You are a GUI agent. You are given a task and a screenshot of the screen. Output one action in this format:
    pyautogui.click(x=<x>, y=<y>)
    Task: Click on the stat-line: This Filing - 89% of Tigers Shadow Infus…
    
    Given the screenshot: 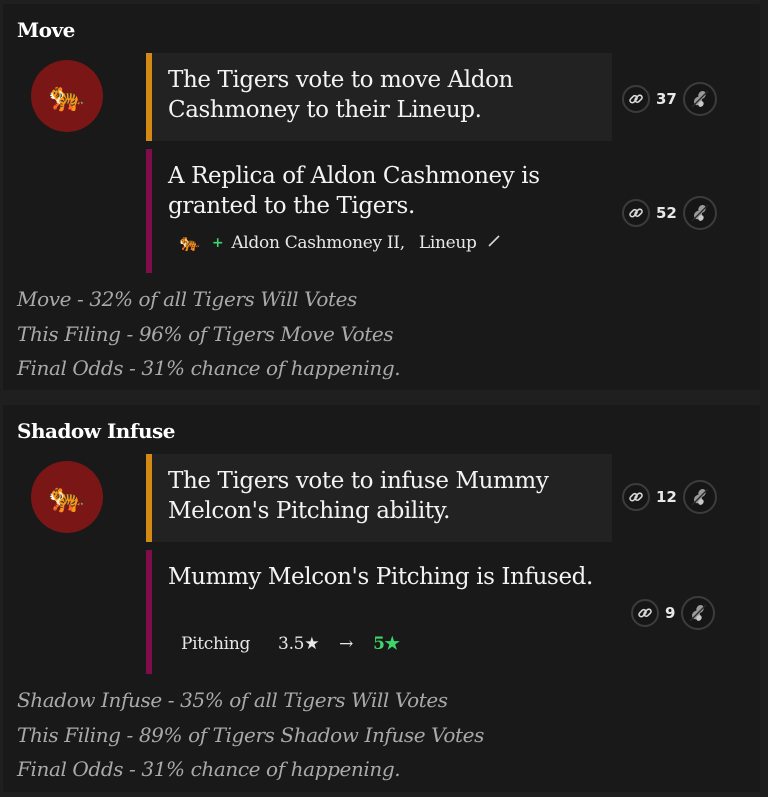 What is the action you would take?
    pyautogui.click(x=250, y=734)
    